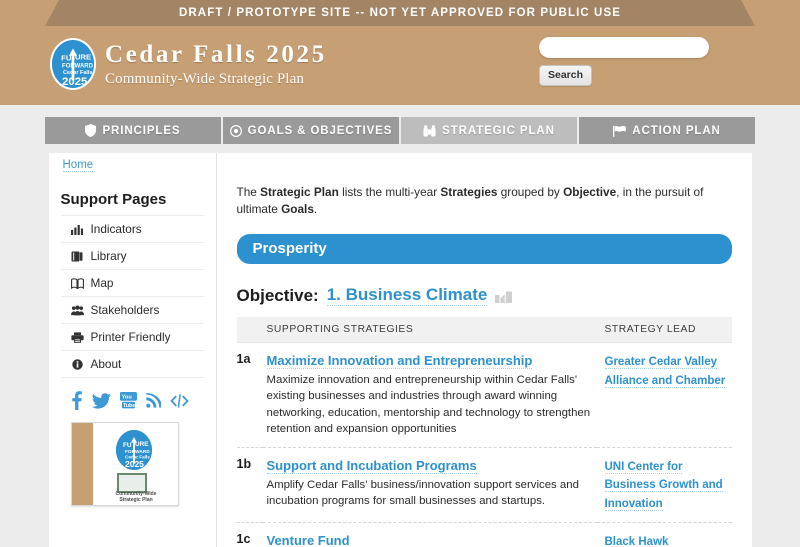 The width and height of the screenshot is (800, 547). What do you see at coordinates (566, 75) in the screenshot?
I see `search-button: Search` at bounding box center [566, 75].